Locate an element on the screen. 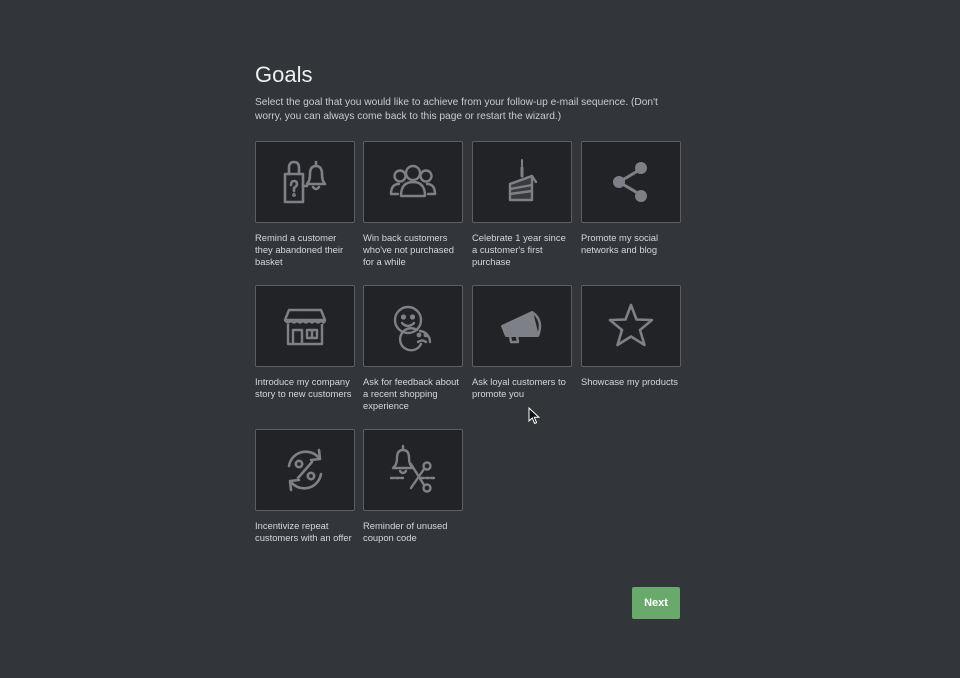 The width and height of the screenshot is (960, 678). birthday-cake-icon is located at coordinates (523, 180).